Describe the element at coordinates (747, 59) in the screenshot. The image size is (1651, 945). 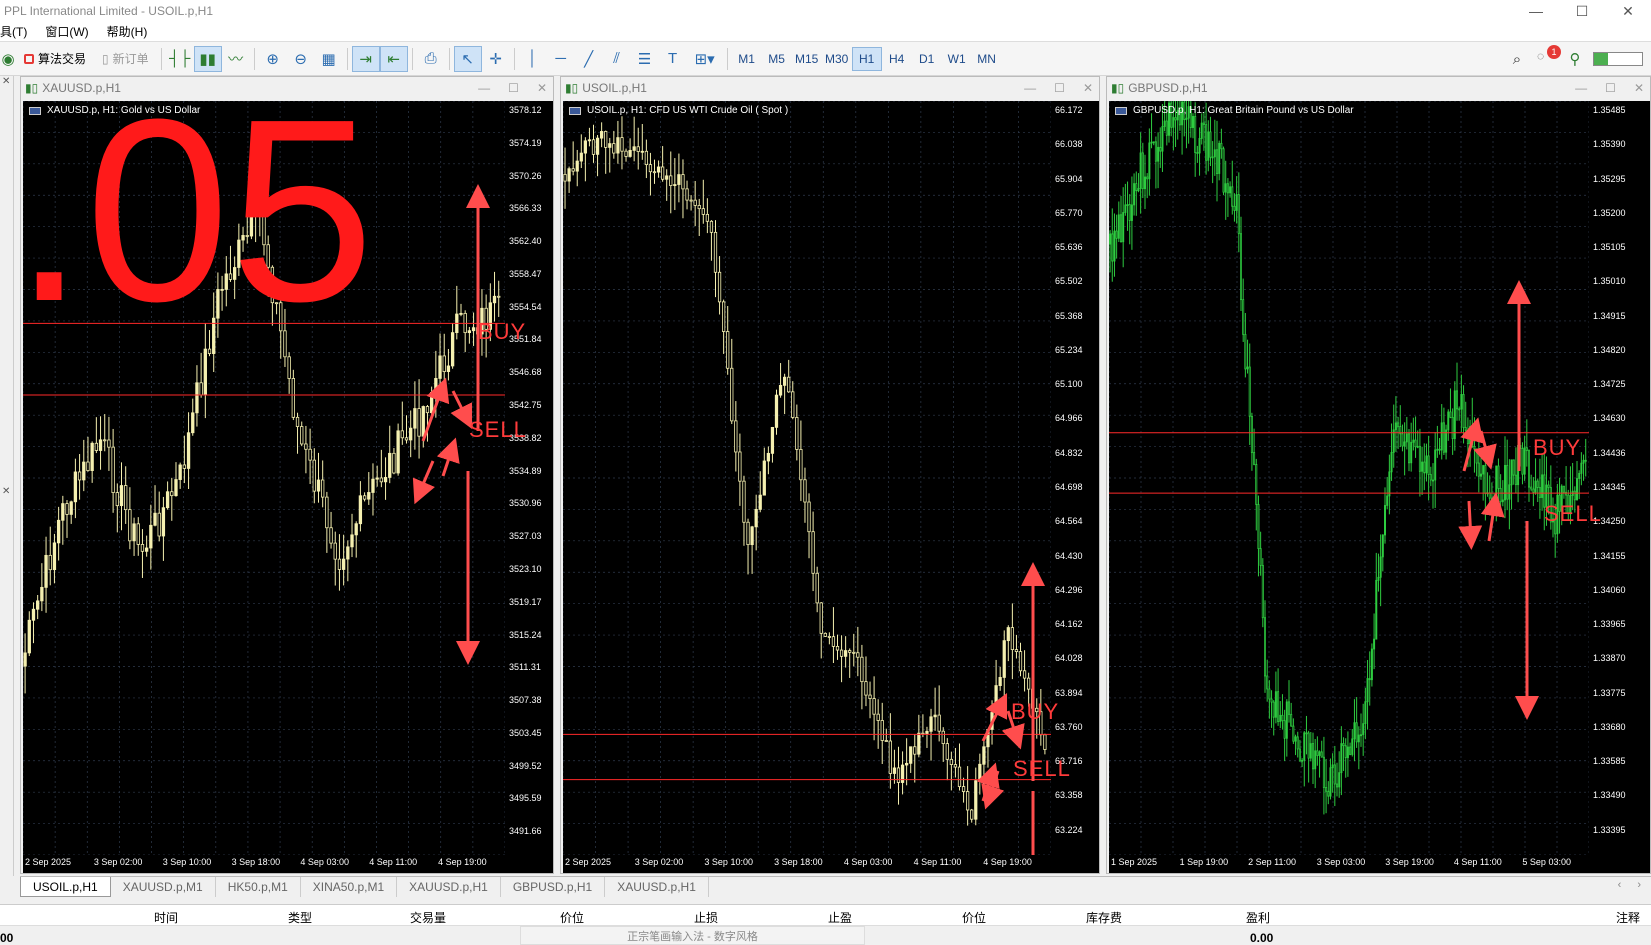
I see `timeframe-m1: M1` at that location.